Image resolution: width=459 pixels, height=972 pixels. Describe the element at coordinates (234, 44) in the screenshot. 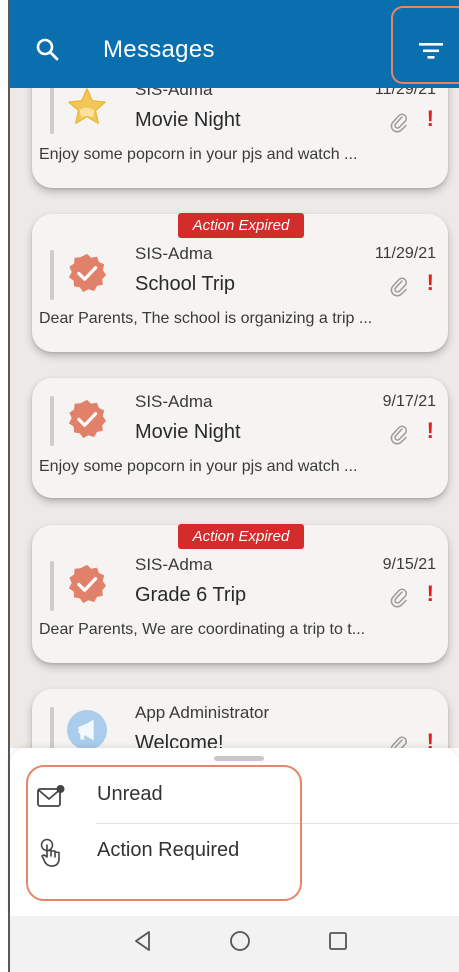

I see `app-bar: Messages` at that location.